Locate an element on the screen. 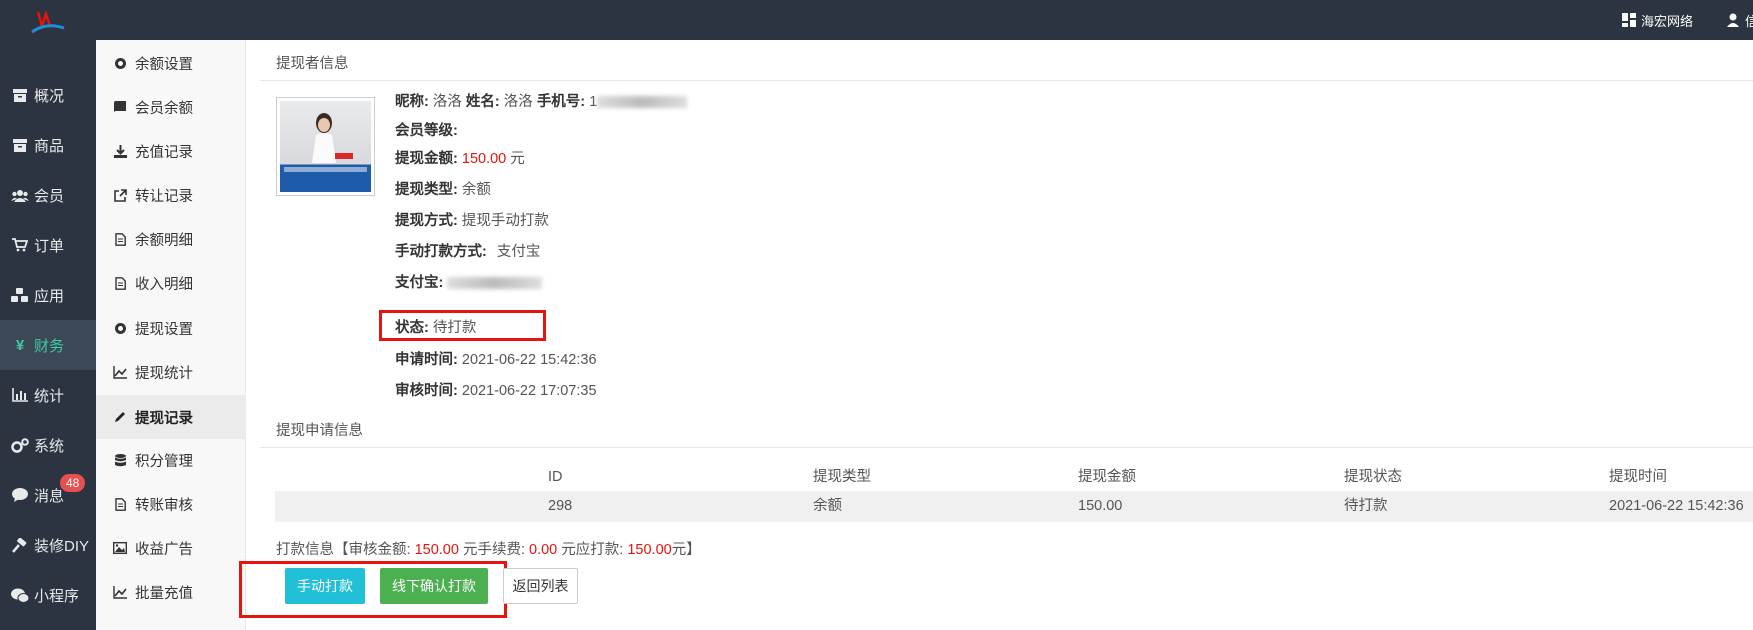  should-pay-label: 元应打款: is located at coordinates (592, 550).